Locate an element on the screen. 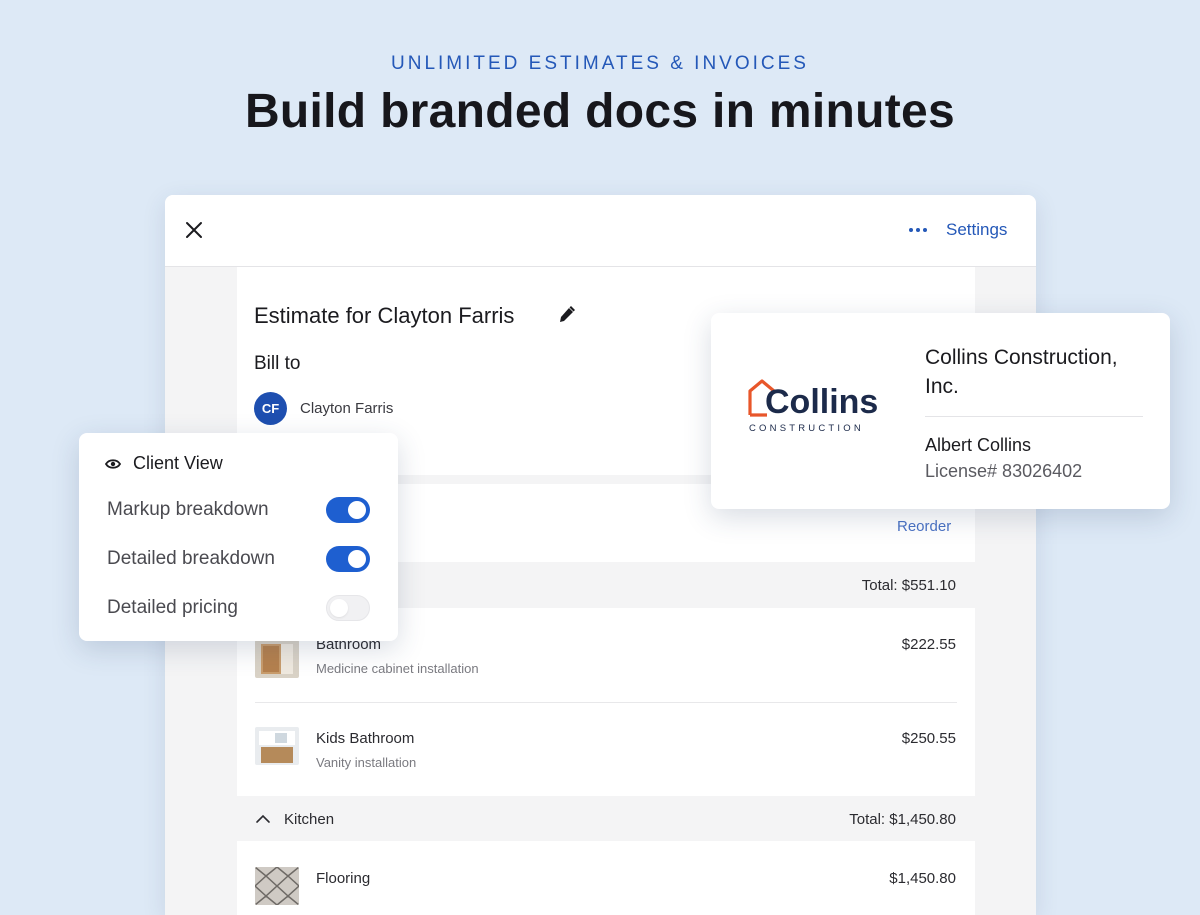 This screenshot has height=915, width=1200. settings-button: Settings is located at coordinates (976, 230).